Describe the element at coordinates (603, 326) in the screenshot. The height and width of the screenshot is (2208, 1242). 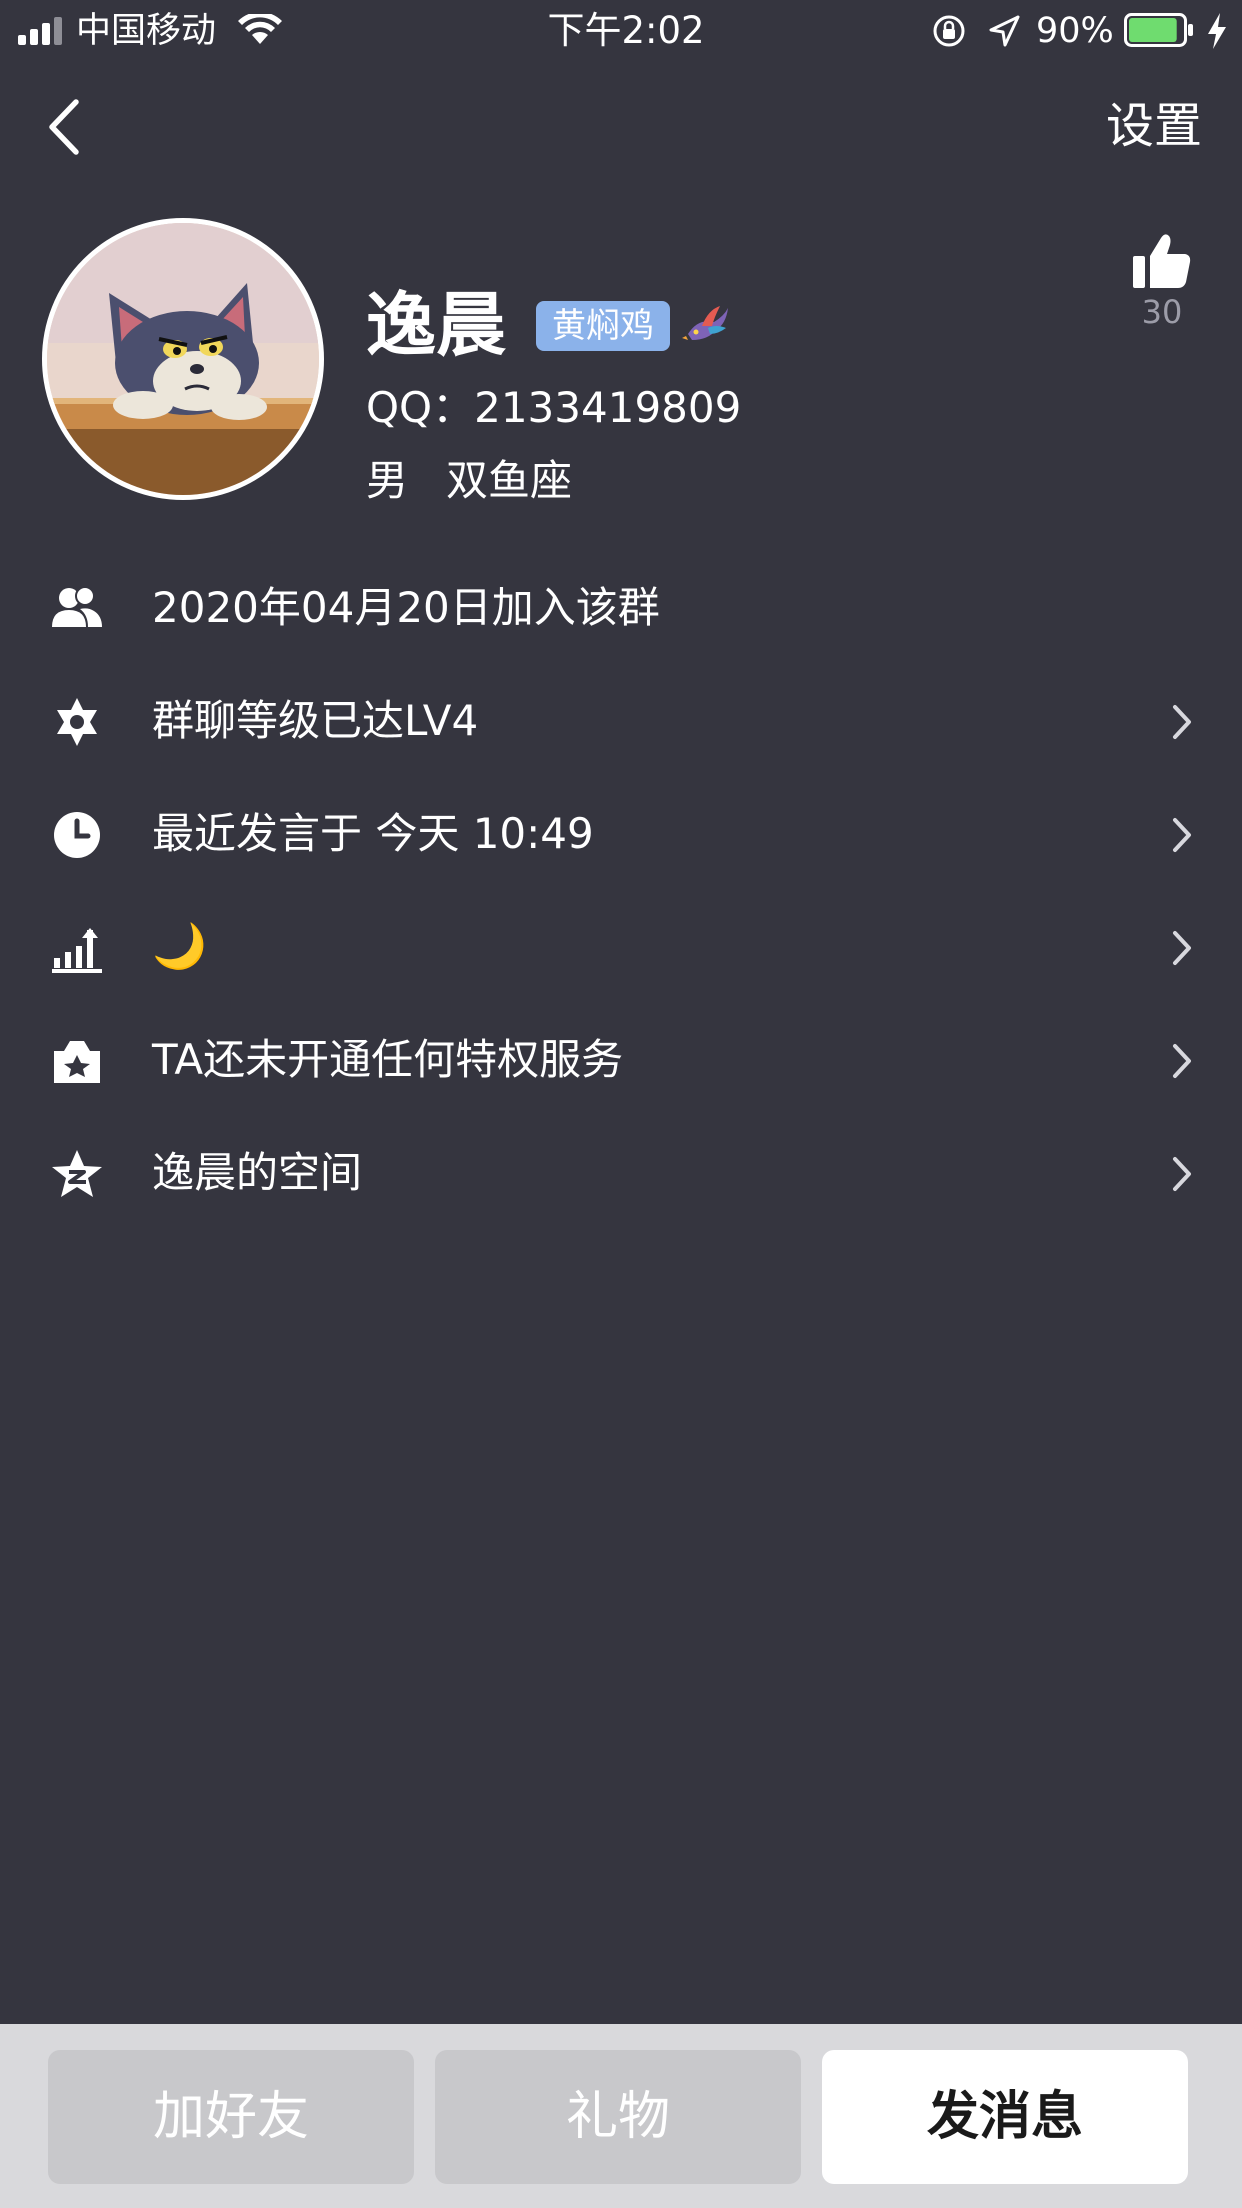
I see `group-title-badge: 黄焖鸡` at that location.